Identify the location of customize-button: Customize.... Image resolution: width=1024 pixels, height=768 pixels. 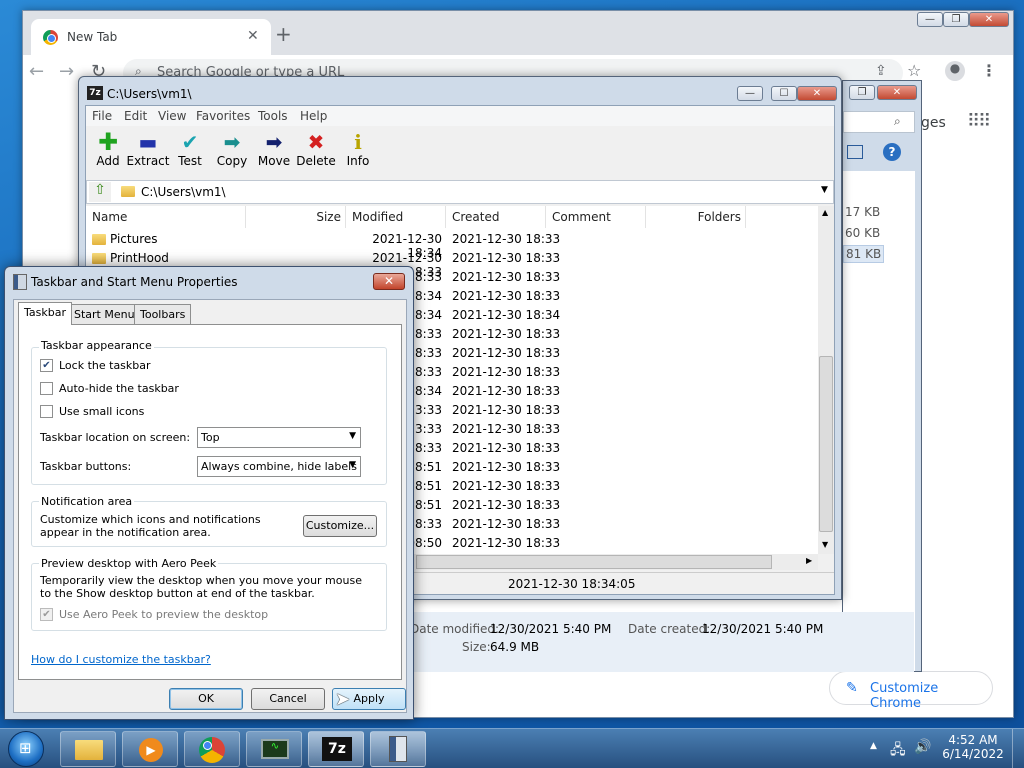
(340, 526).